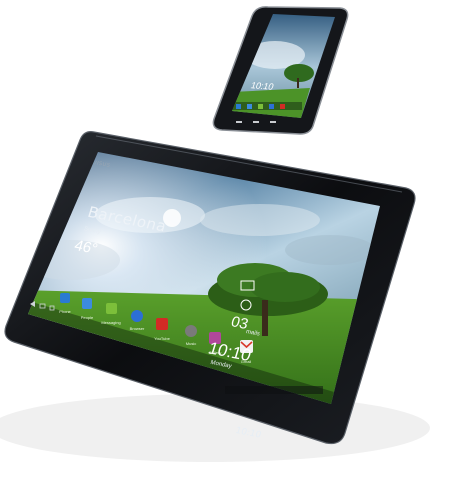 The width and height of the screenshot is (465, 500). Describe the element at coordinates (215, 338) in the screenshot. I see `gallery-icon` at that location.